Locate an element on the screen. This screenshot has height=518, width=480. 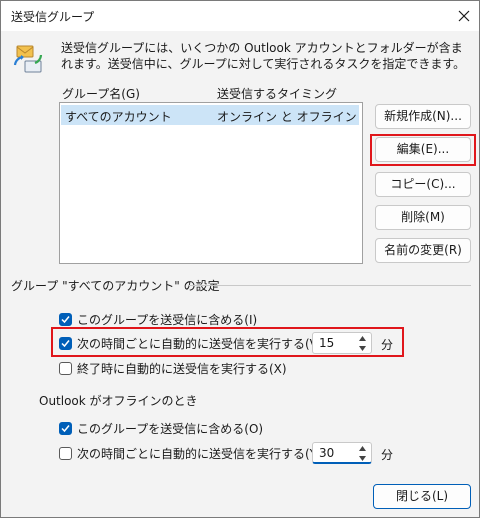
offline-minutes-stepper: 30 is located at coordinates (342, 453).